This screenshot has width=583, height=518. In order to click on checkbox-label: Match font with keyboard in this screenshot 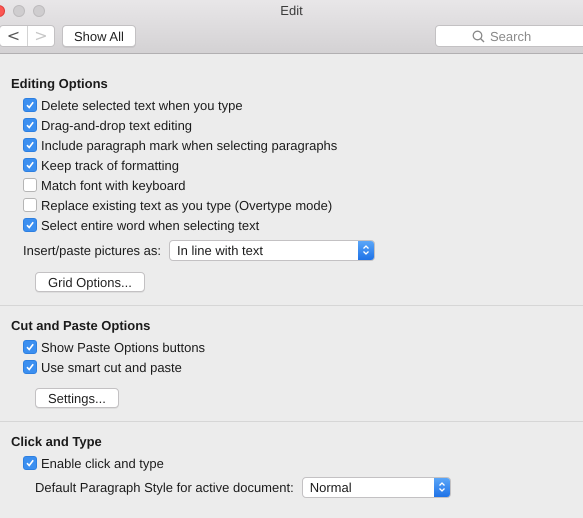, I will do `click(113, 185)`.